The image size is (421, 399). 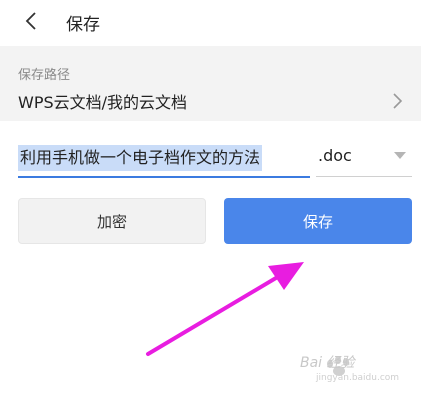 What do you see at coordinates (400, 155) in the screenshot?
I see `chevron-down-icon` at bounding box center [400, 155].